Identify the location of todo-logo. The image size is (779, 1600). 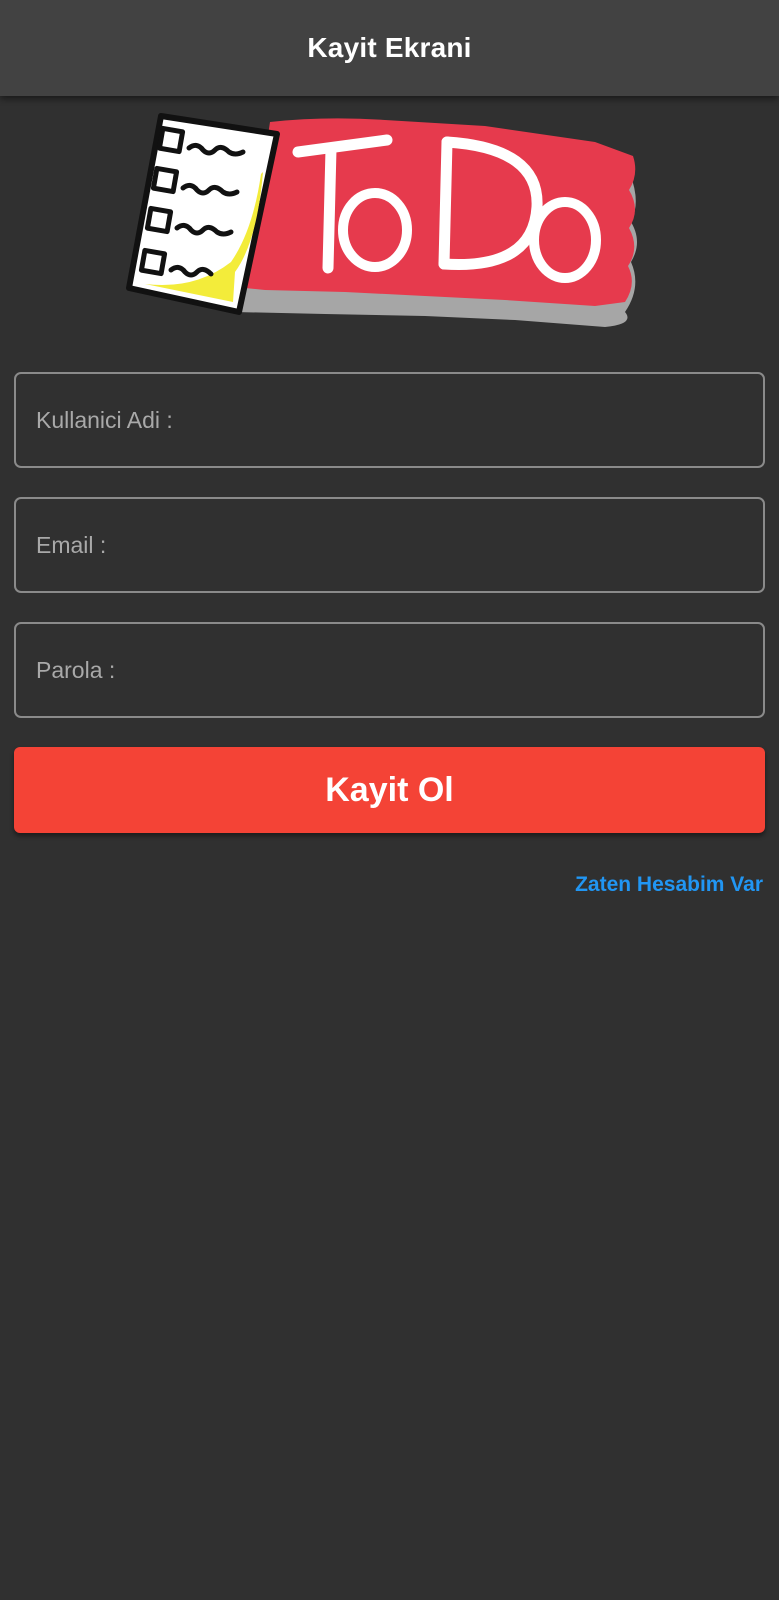
(381, 220).